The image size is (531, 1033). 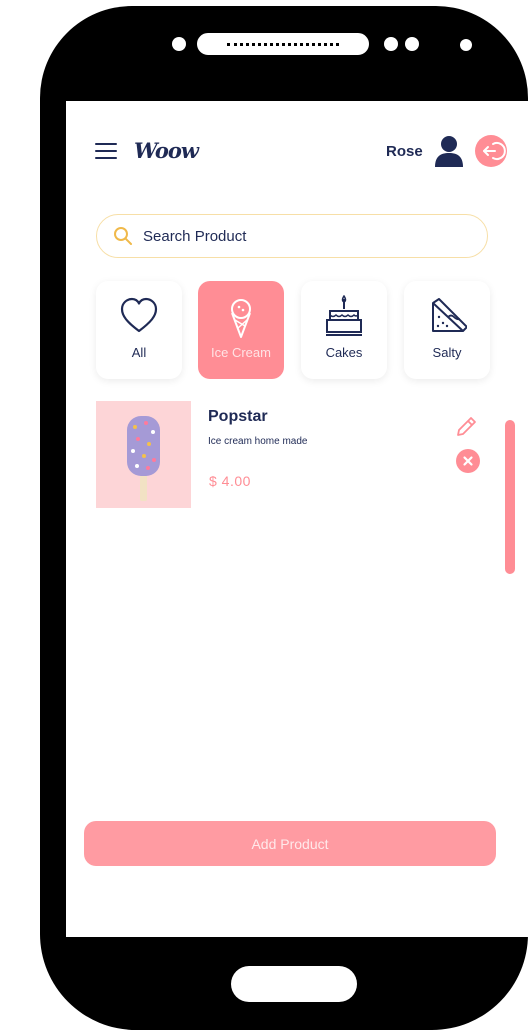 What do you see at coordinates (241, 318) in the screenshot?
I see `ice-cream-icon` at bounding box center [241, 318].